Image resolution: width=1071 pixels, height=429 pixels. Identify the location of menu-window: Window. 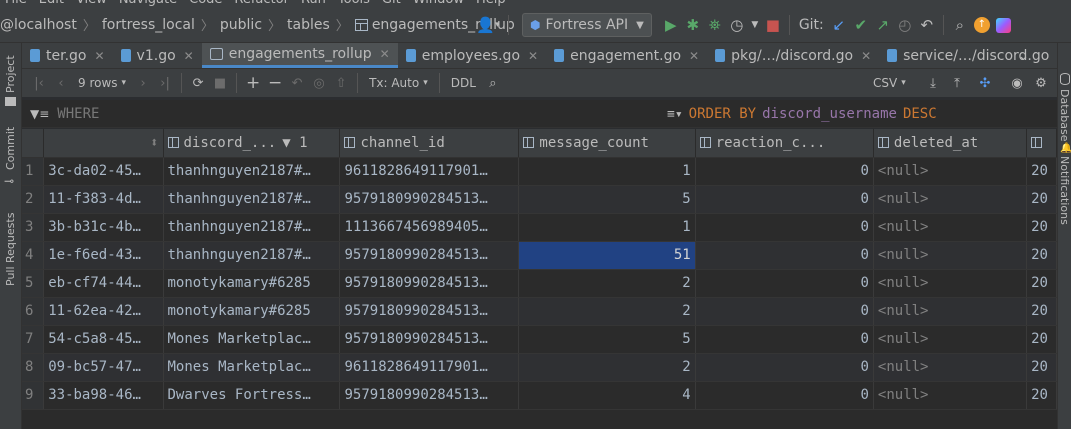
(438, 3).